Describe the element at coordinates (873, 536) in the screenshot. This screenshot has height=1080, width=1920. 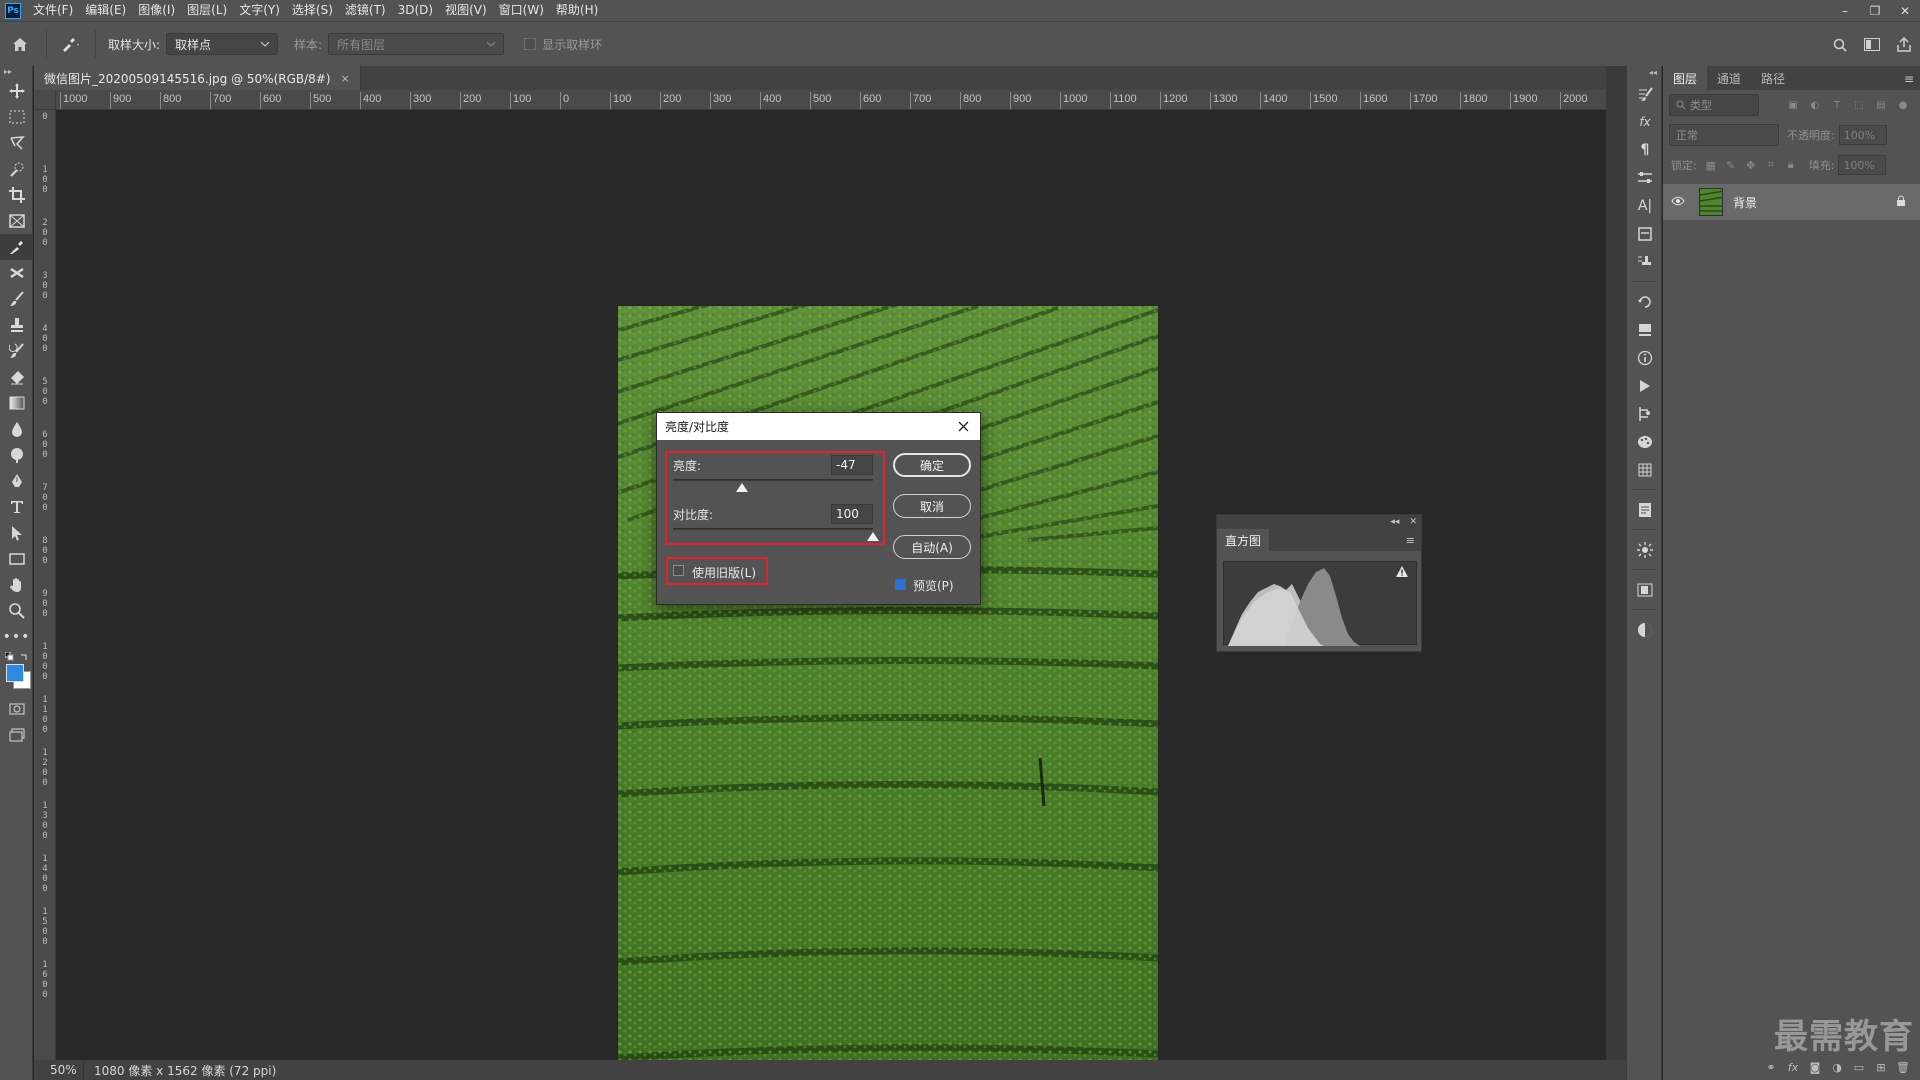
I see `contrast-slider-thumb` at that location.